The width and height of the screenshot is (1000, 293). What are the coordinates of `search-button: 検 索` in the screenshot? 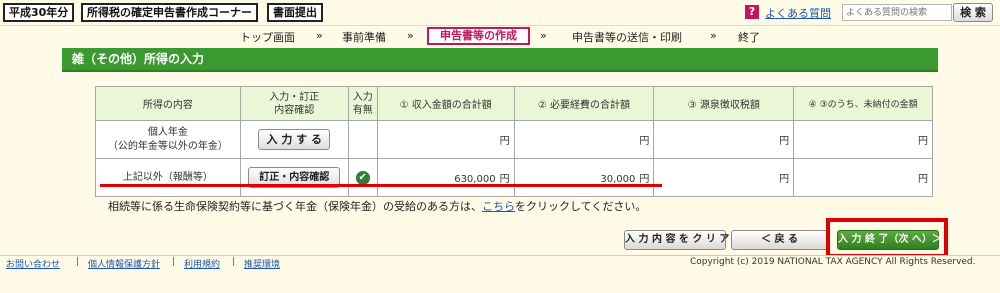 It's located at (973, 12).